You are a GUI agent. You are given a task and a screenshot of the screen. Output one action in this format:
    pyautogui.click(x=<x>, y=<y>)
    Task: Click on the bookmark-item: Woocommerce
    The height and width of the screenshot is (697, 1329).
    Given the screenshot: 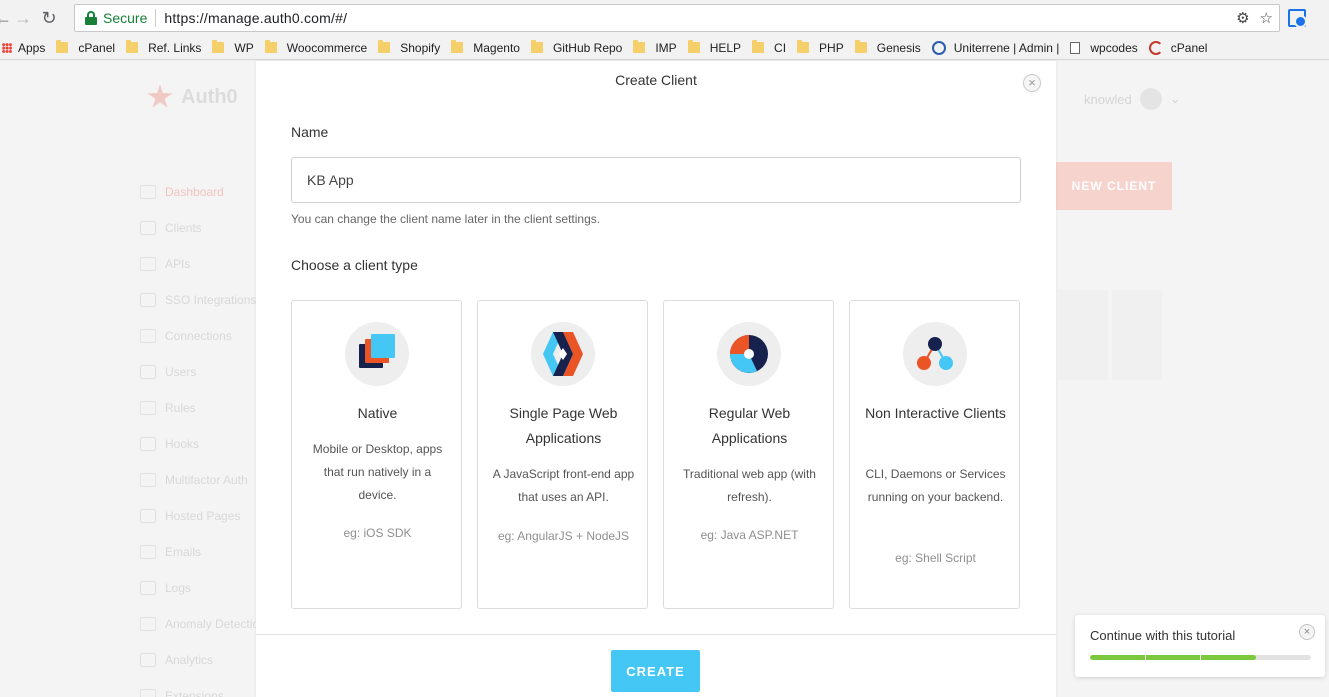 What is the action you would take?
    pyautogui.click(x=316, y=47)
    